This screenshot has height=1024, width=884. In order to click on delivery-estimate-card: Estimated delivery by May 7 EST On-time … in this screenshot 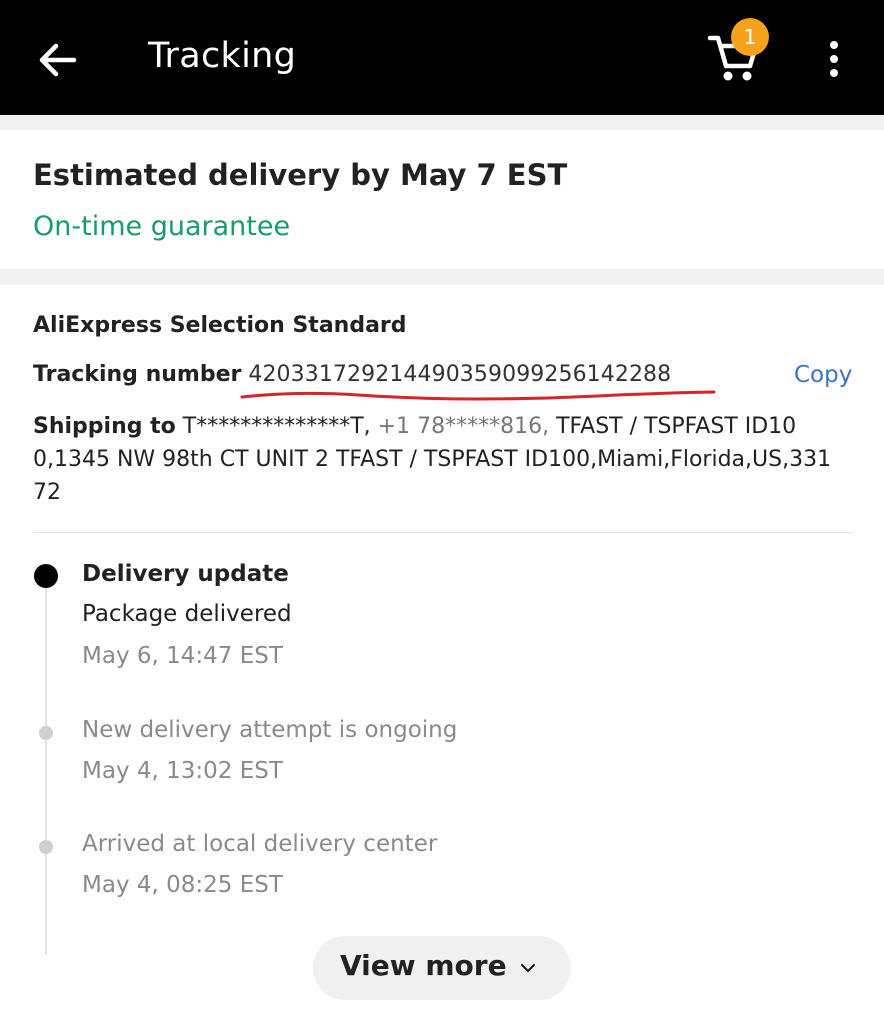, I will do `click(442, 199)`.